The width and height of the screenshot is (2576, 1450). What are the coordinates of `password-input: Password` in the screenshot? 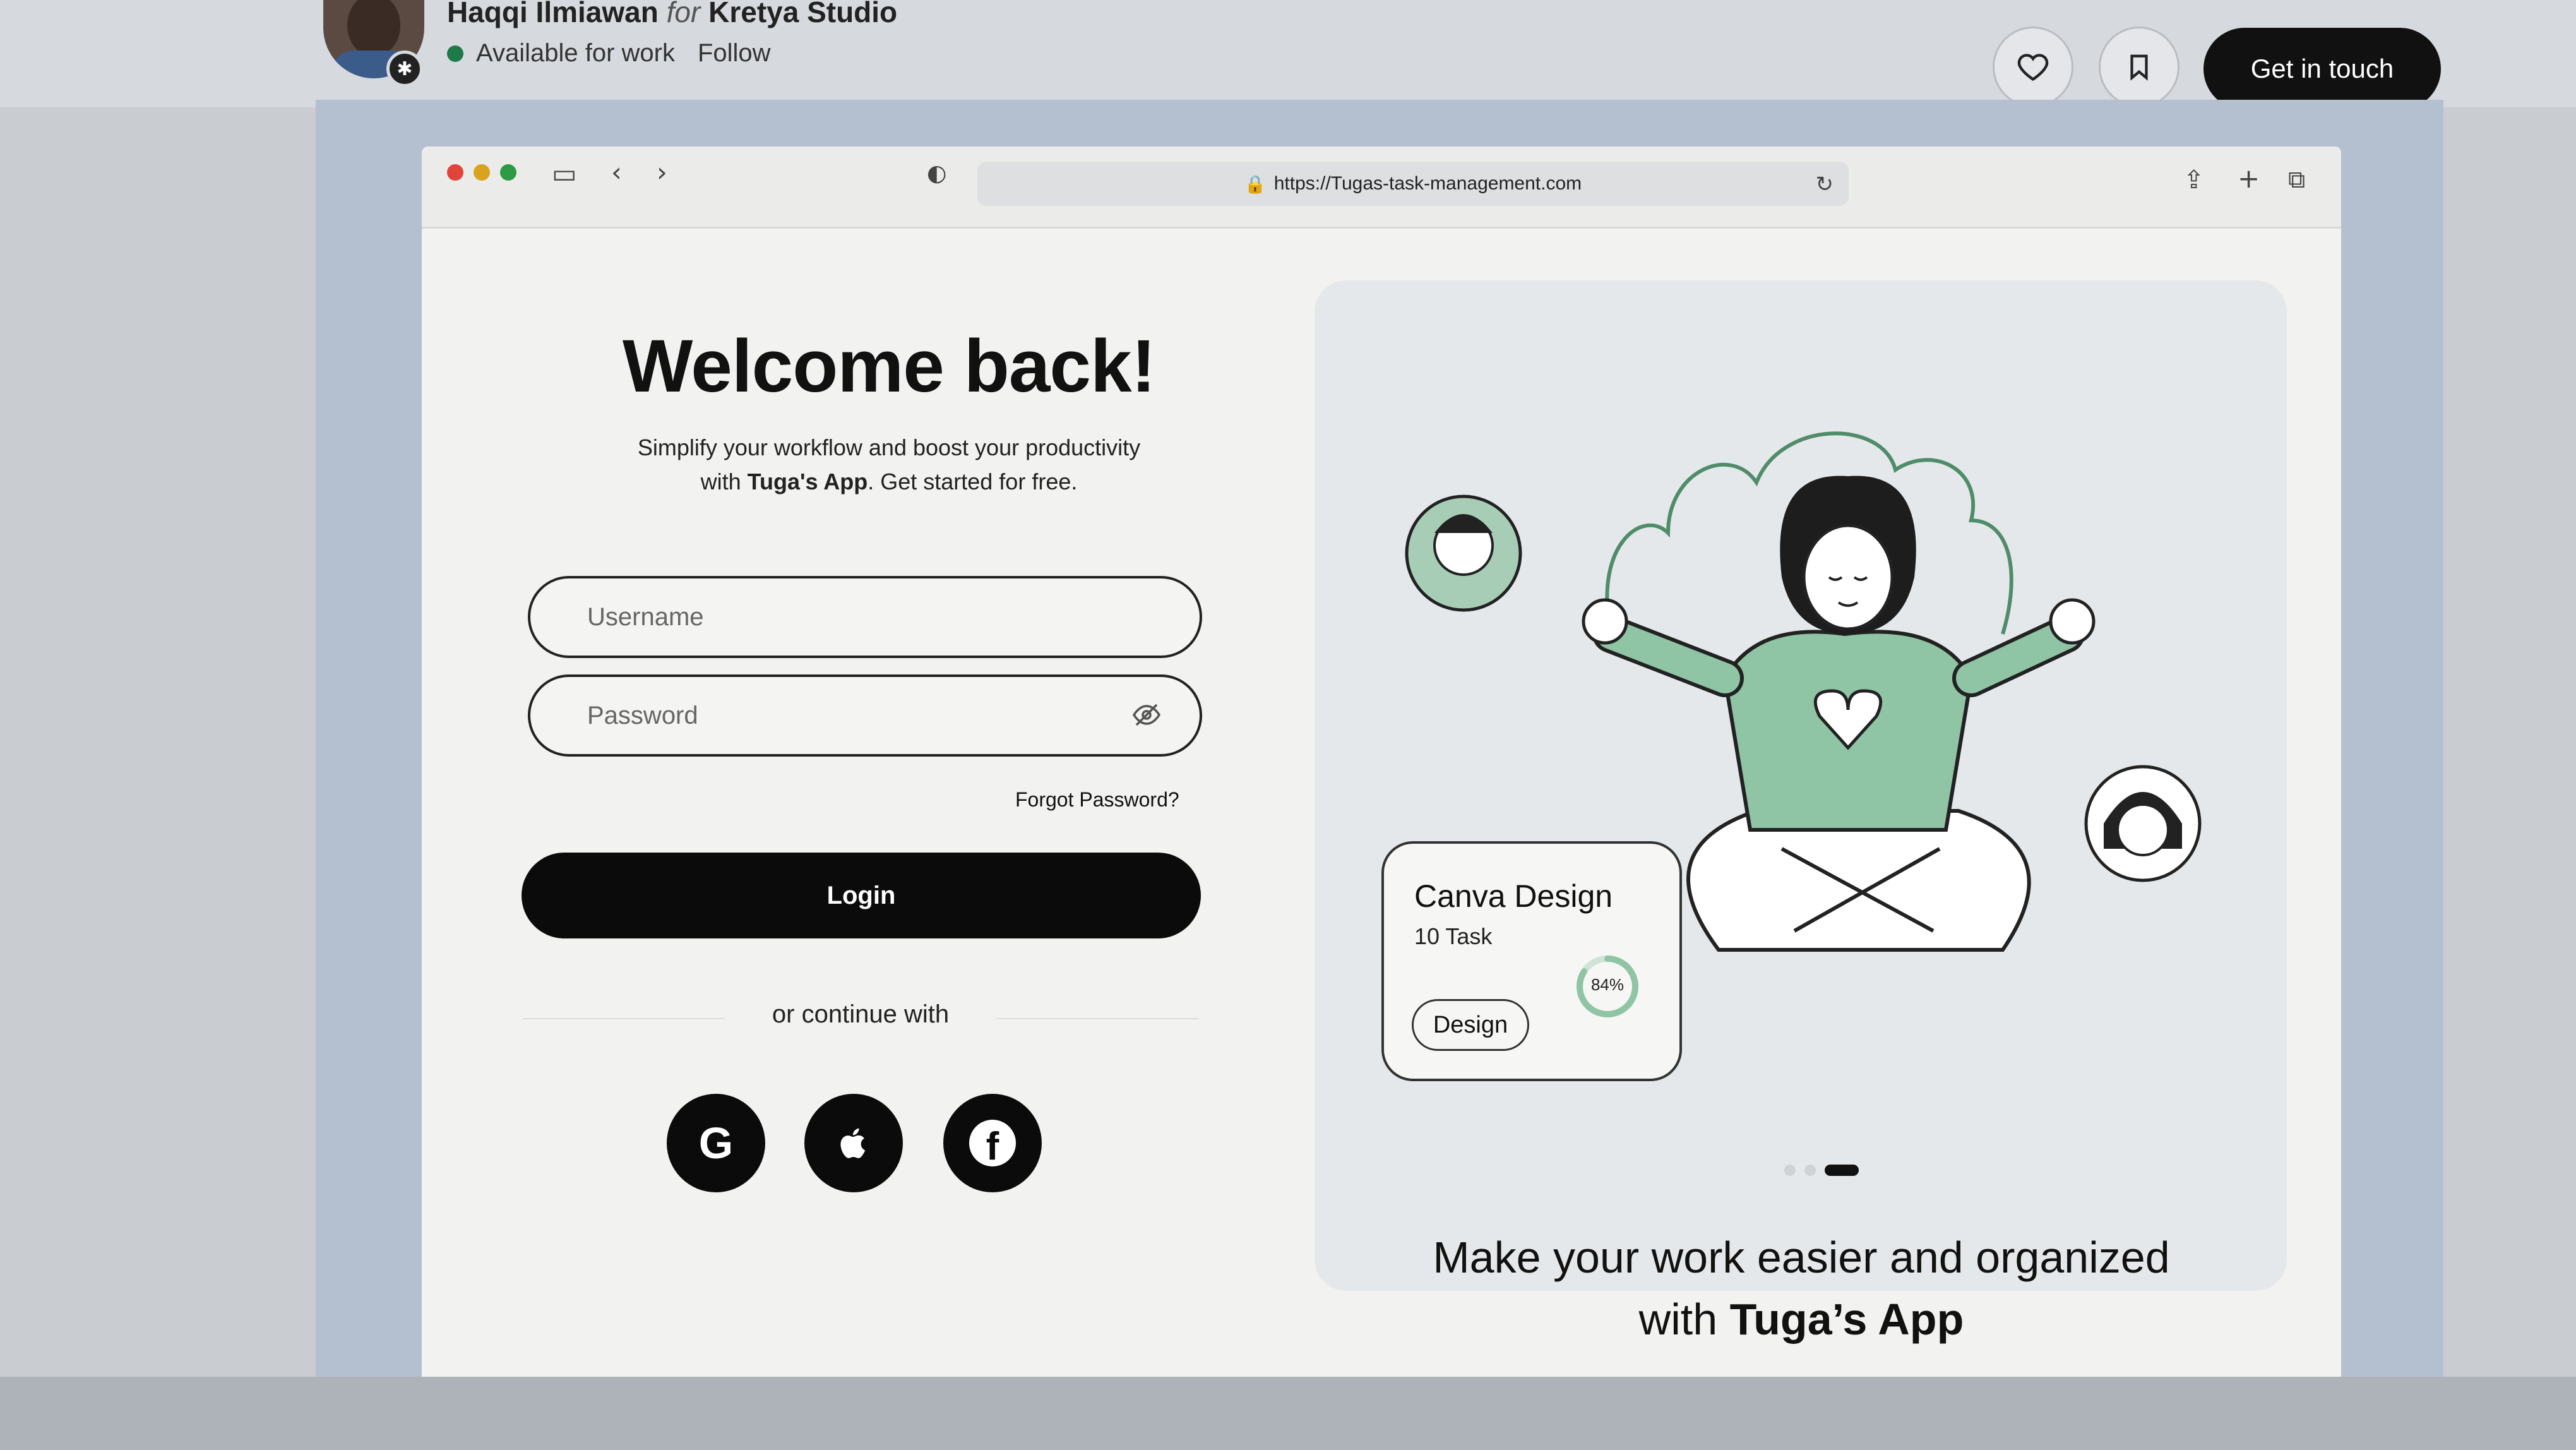 It's located at (865, 715).